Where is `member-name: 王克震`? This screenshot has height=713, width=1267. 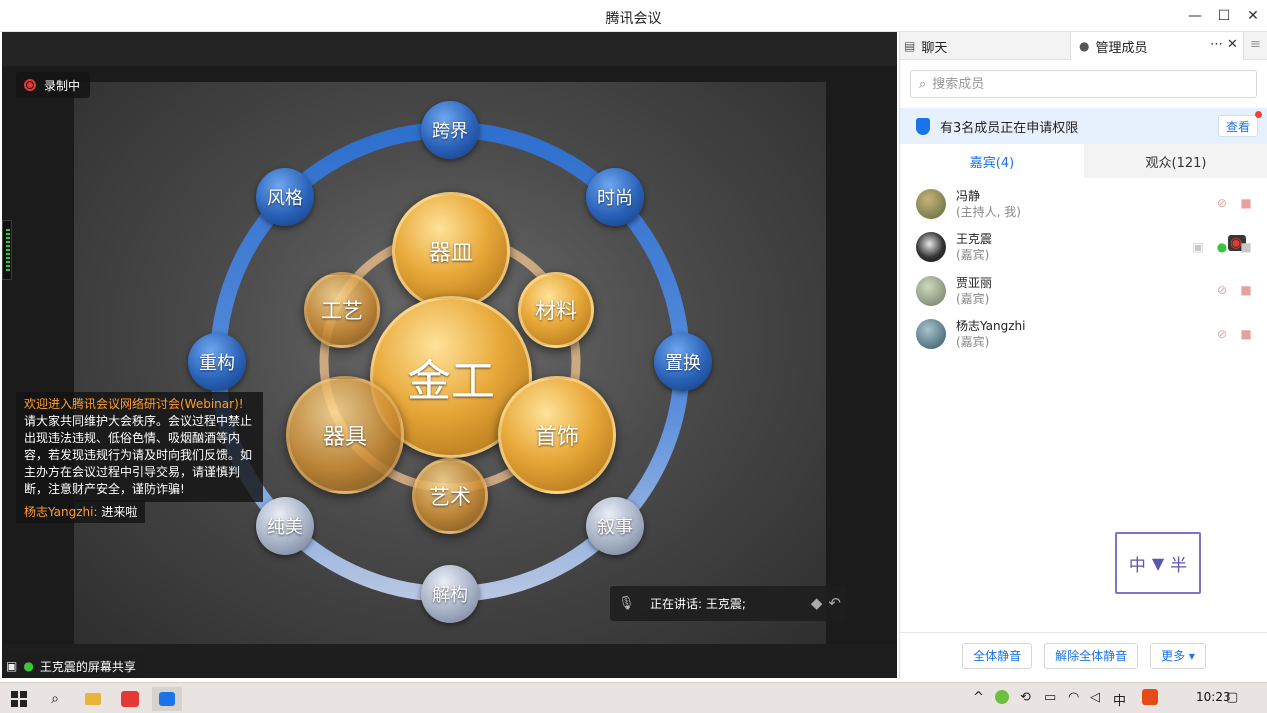
member-name: 王克震 is located at coordinates (974, 239).